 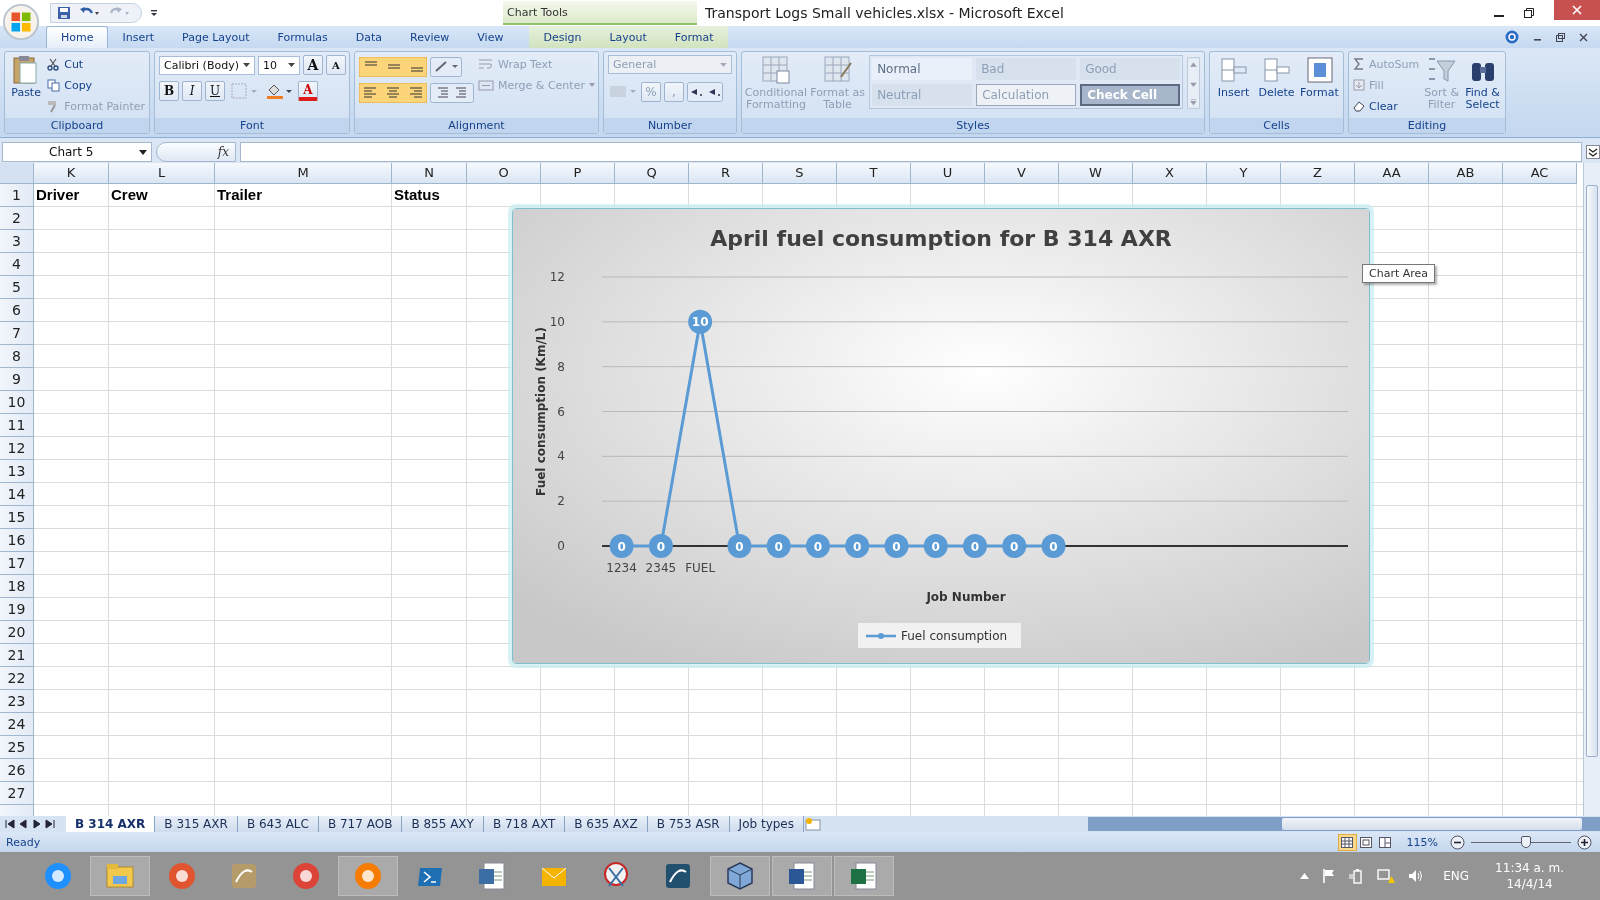 I want to click on column-header: AA, so click(x=1392, y=173).